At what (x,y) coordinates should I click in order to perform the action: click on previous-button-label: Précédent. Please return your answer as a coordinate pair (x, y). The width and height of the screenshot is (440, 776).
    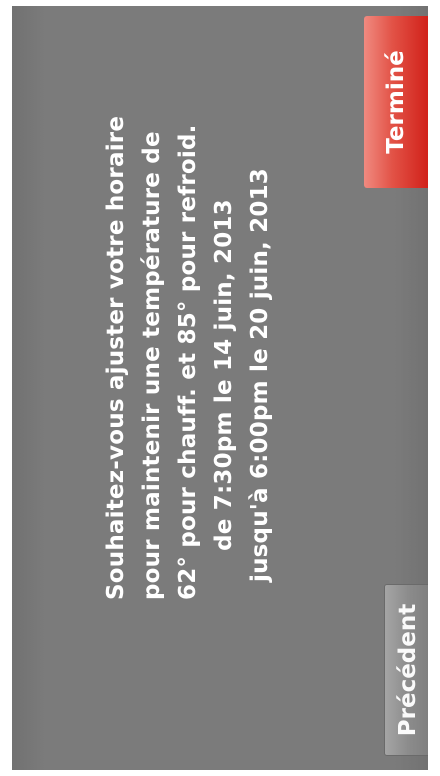
    Looking at the image, I should click on (408, 670).